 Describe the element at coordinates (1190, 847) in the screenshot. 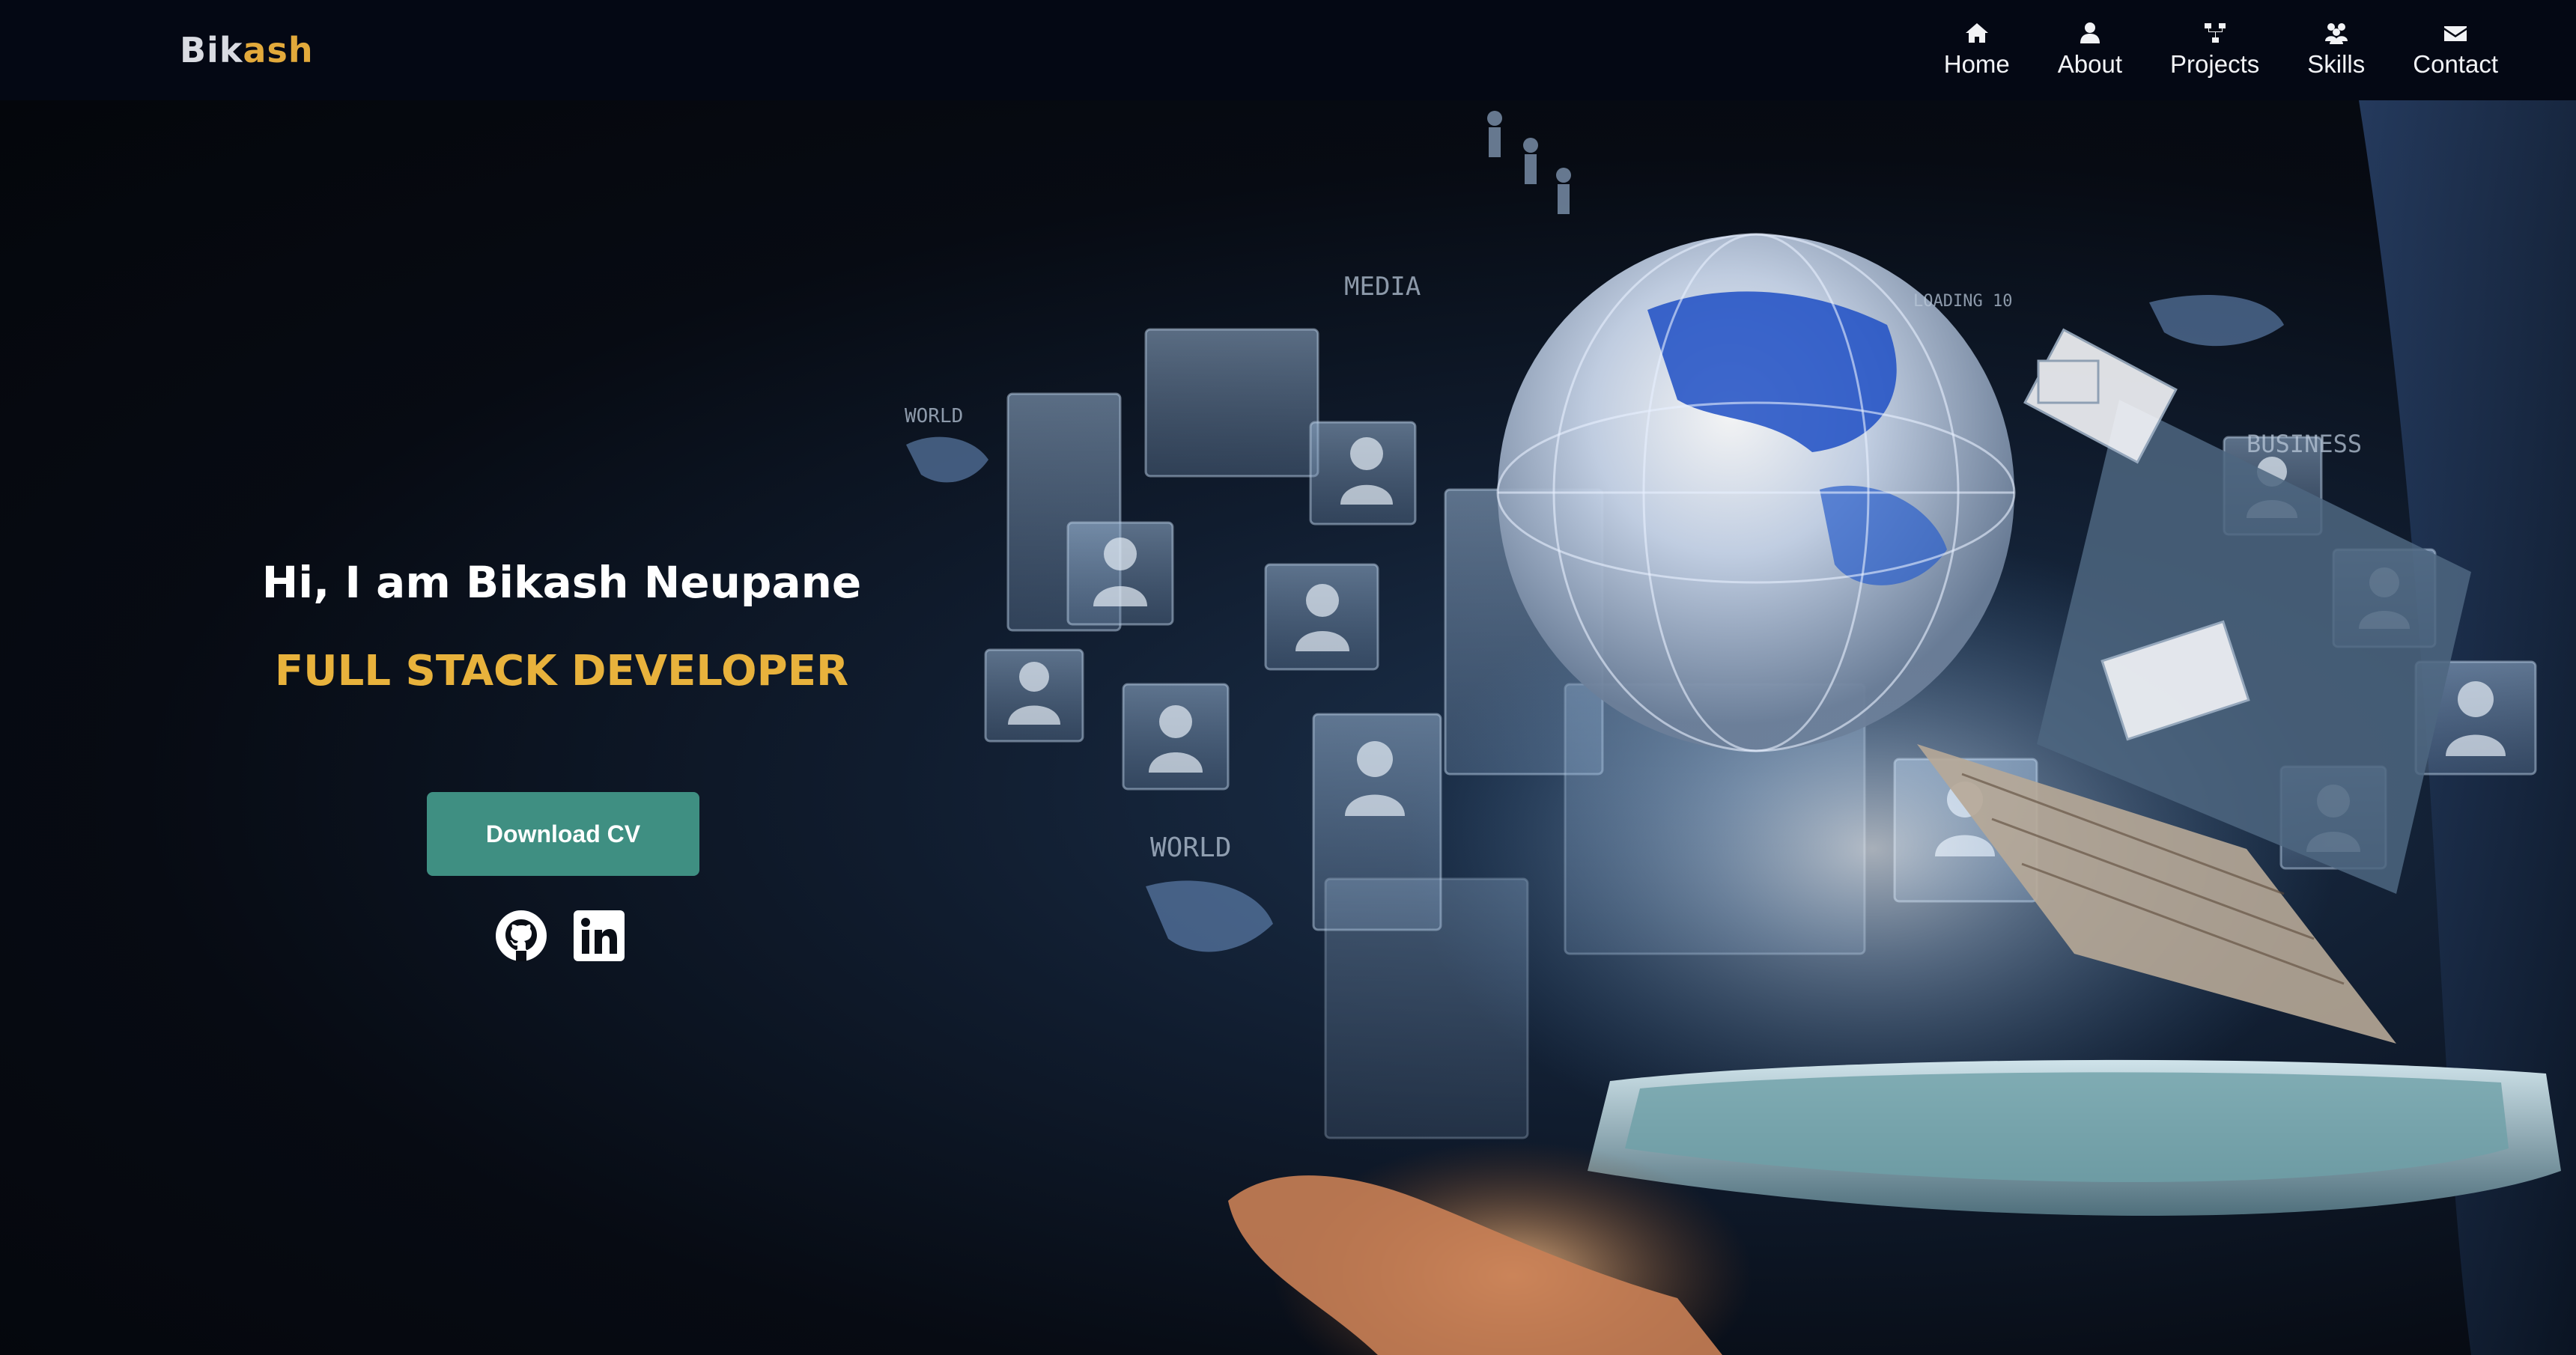

I see `word-label-world-2: WORLD` at that location.